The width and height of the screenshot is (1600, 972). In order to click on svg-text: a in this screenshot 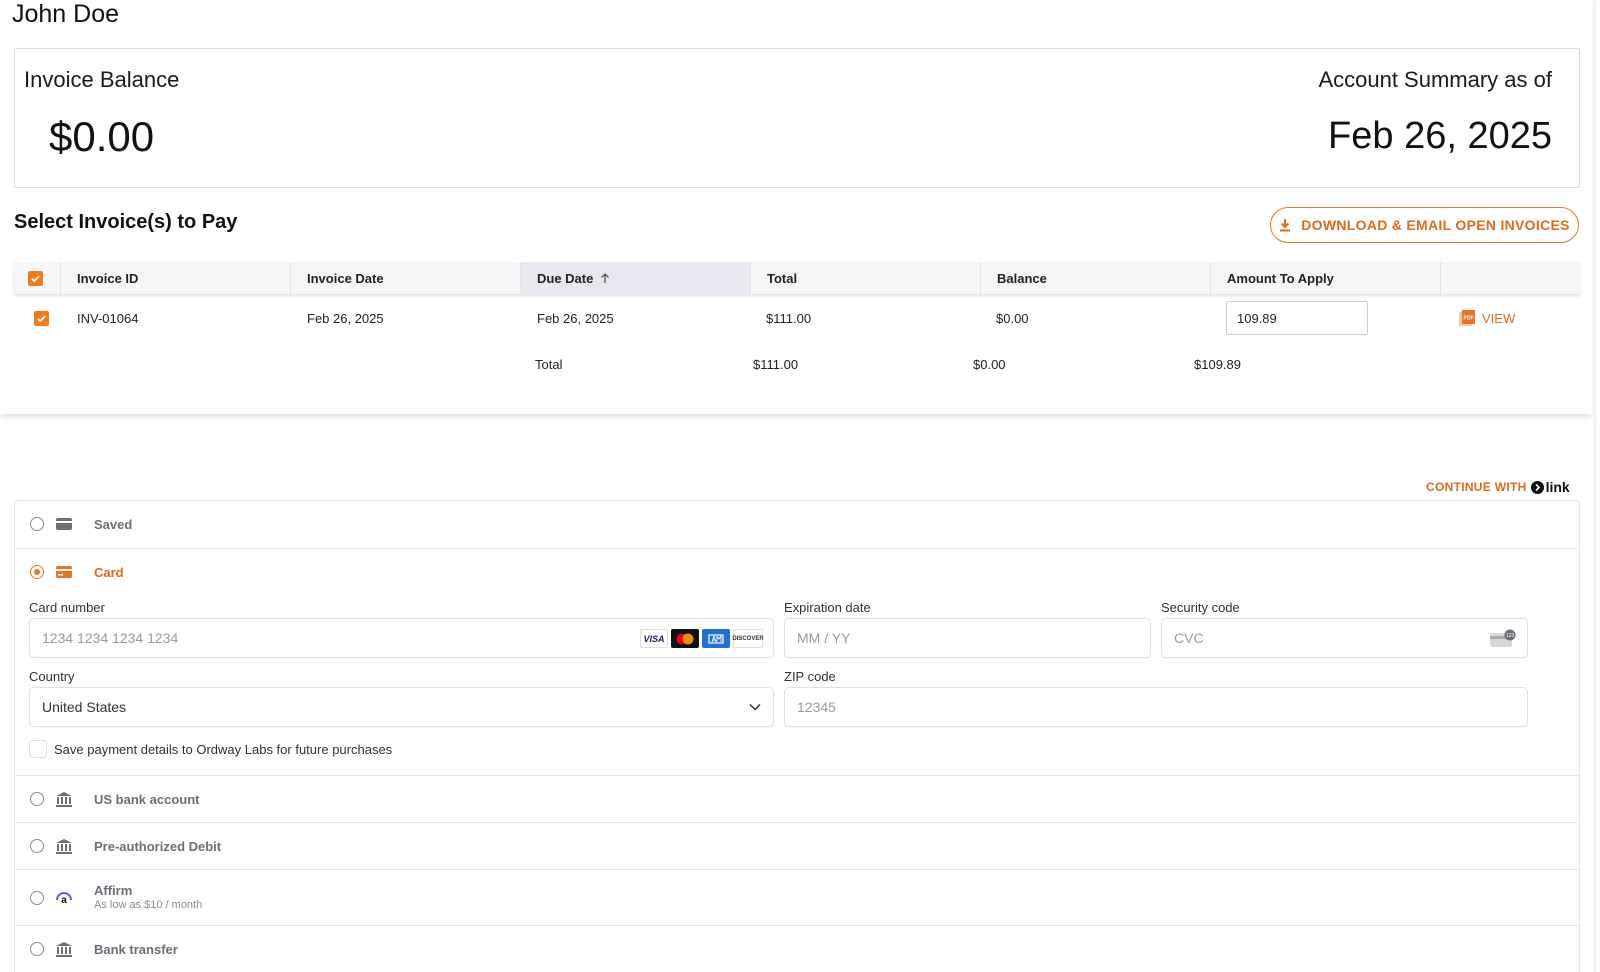, I will do `click(64, 900)`.